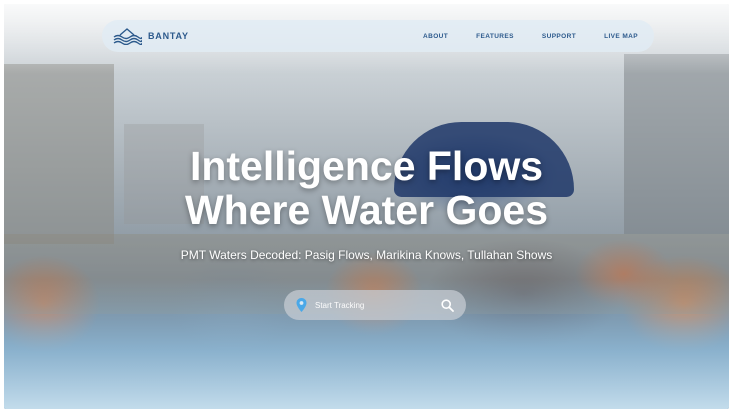 The width and height of the screenshot is (733, 413). Describe the element at coordinates (495, 36) in the screenshot. I see `nav-link-features: FEATURES` at that location.